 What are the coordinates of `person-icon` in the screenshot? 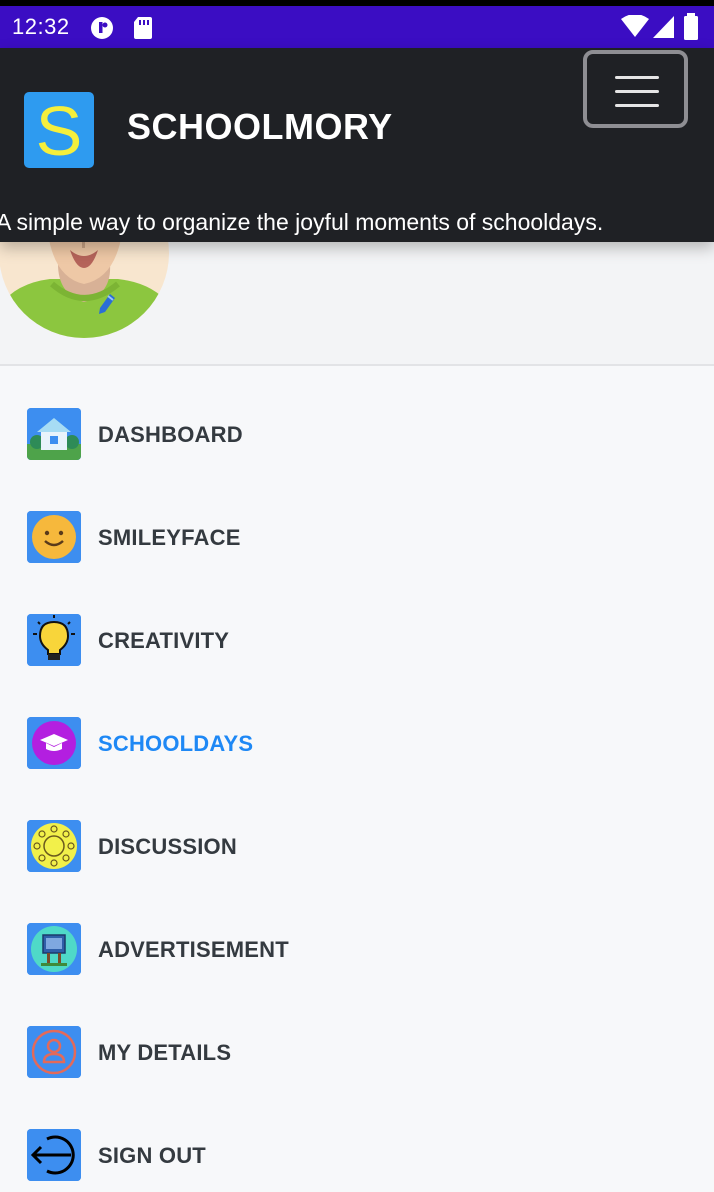 It's located at (54, 1052).